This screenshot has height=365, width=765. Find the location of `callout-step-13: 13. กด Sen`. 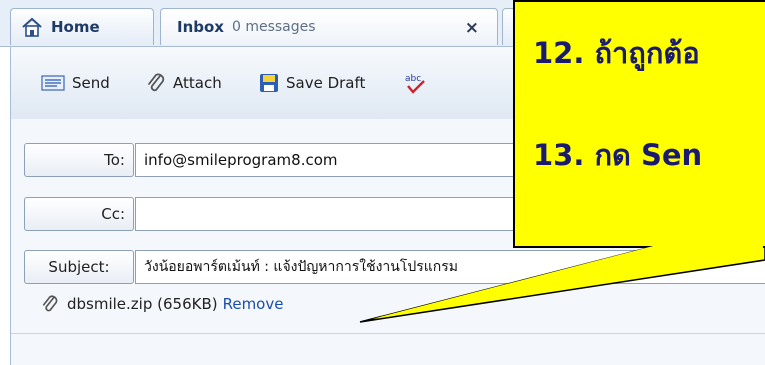

callout-step-13: 13. กด Sen is located at coordinates (618, 155).